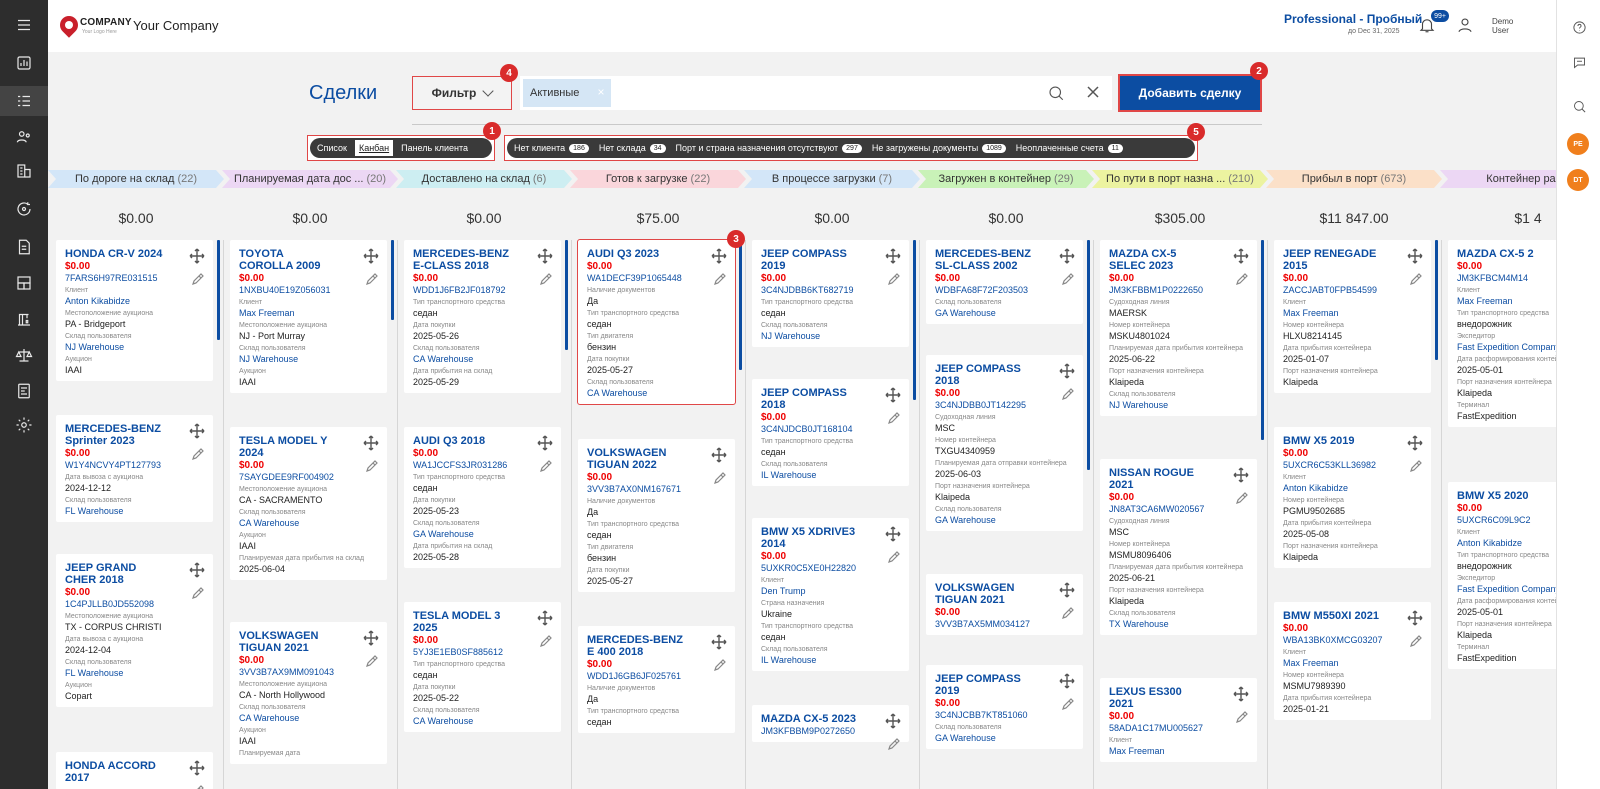  Describe the element at coordinates (551, 148) in the screenshot. I see `quick-filter: Нет клиента 186` at that location.